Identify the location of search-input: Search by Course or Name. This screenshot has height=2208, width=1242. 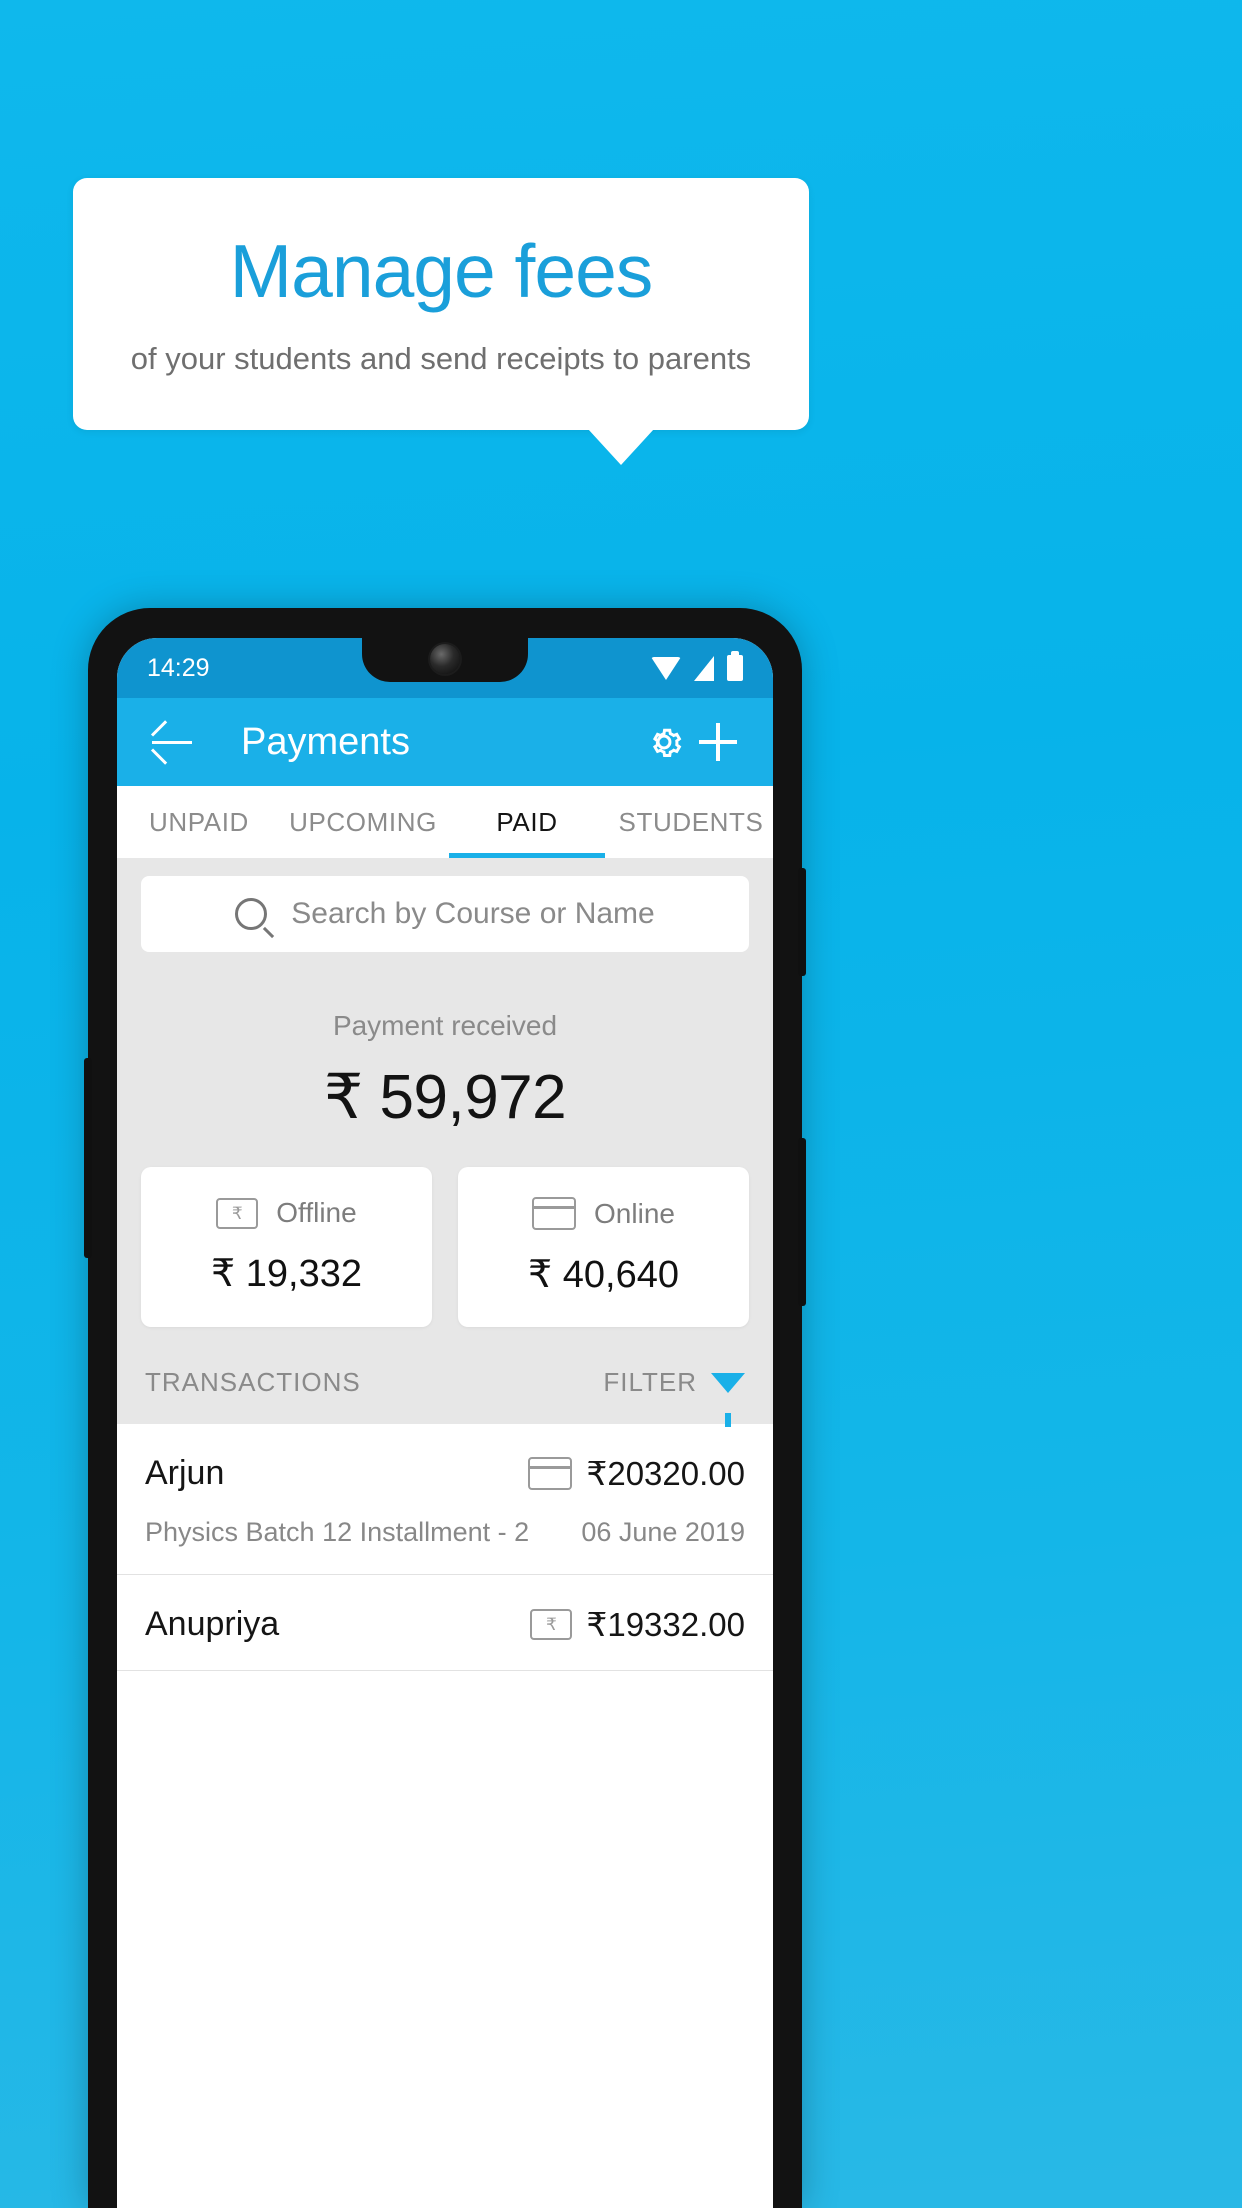
(445, 914).